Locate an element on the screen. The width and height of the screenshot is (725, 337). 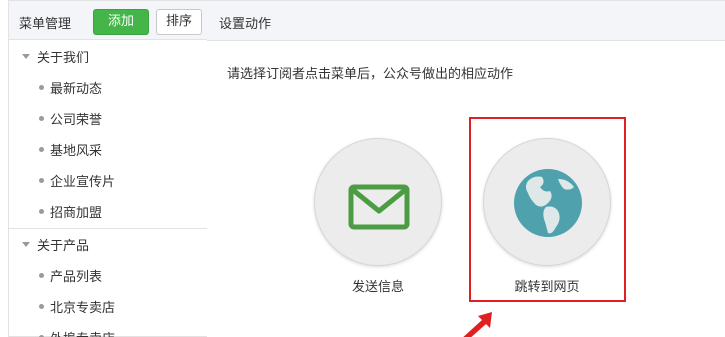
menu-child-item: 产品列表 is located at coordinates (108, 275).